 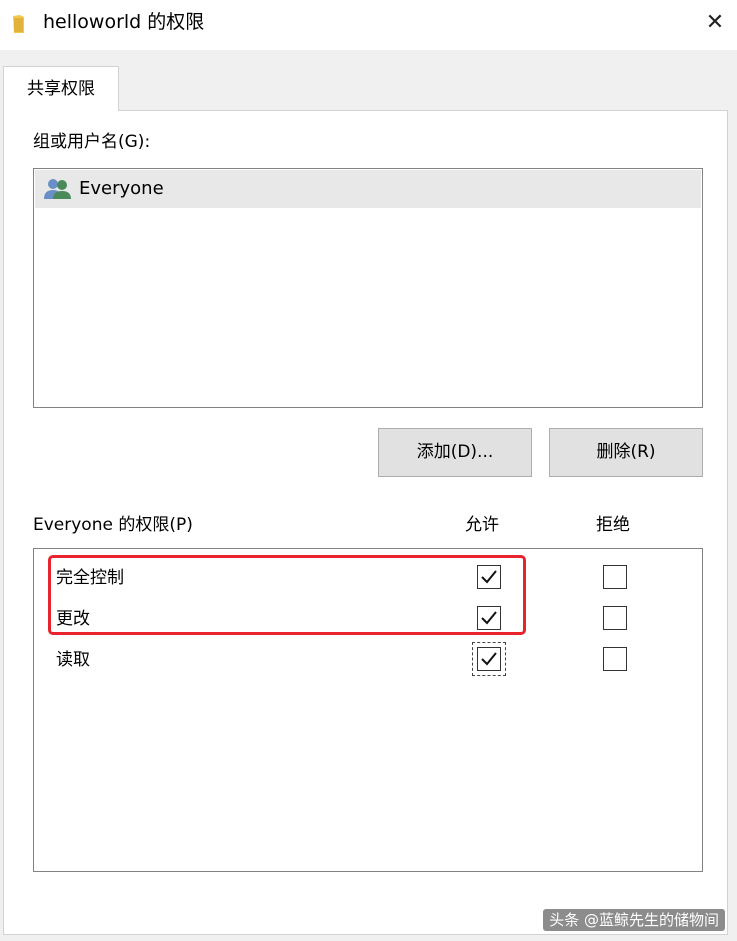 I want to click on deny-column-header: 拒绝, so click(x=613, y=525).